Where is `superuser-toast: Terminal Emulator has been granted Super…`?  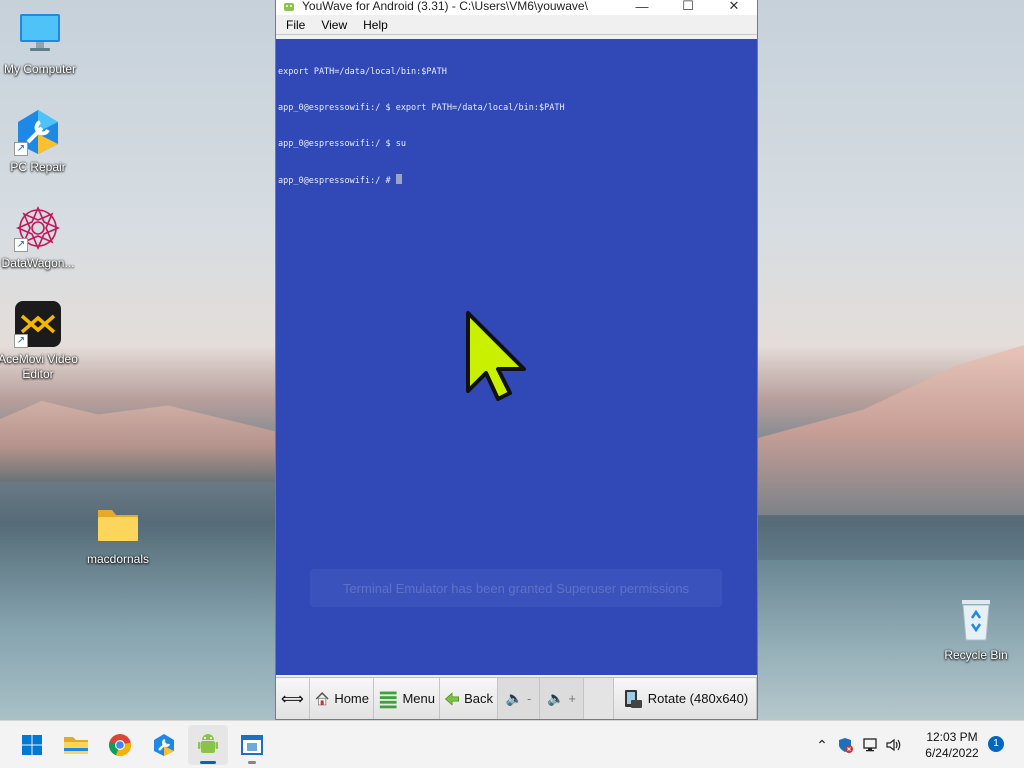 superuser-toast: Terminal Emulator has been granted Super… is located at coordinates (516, 588).